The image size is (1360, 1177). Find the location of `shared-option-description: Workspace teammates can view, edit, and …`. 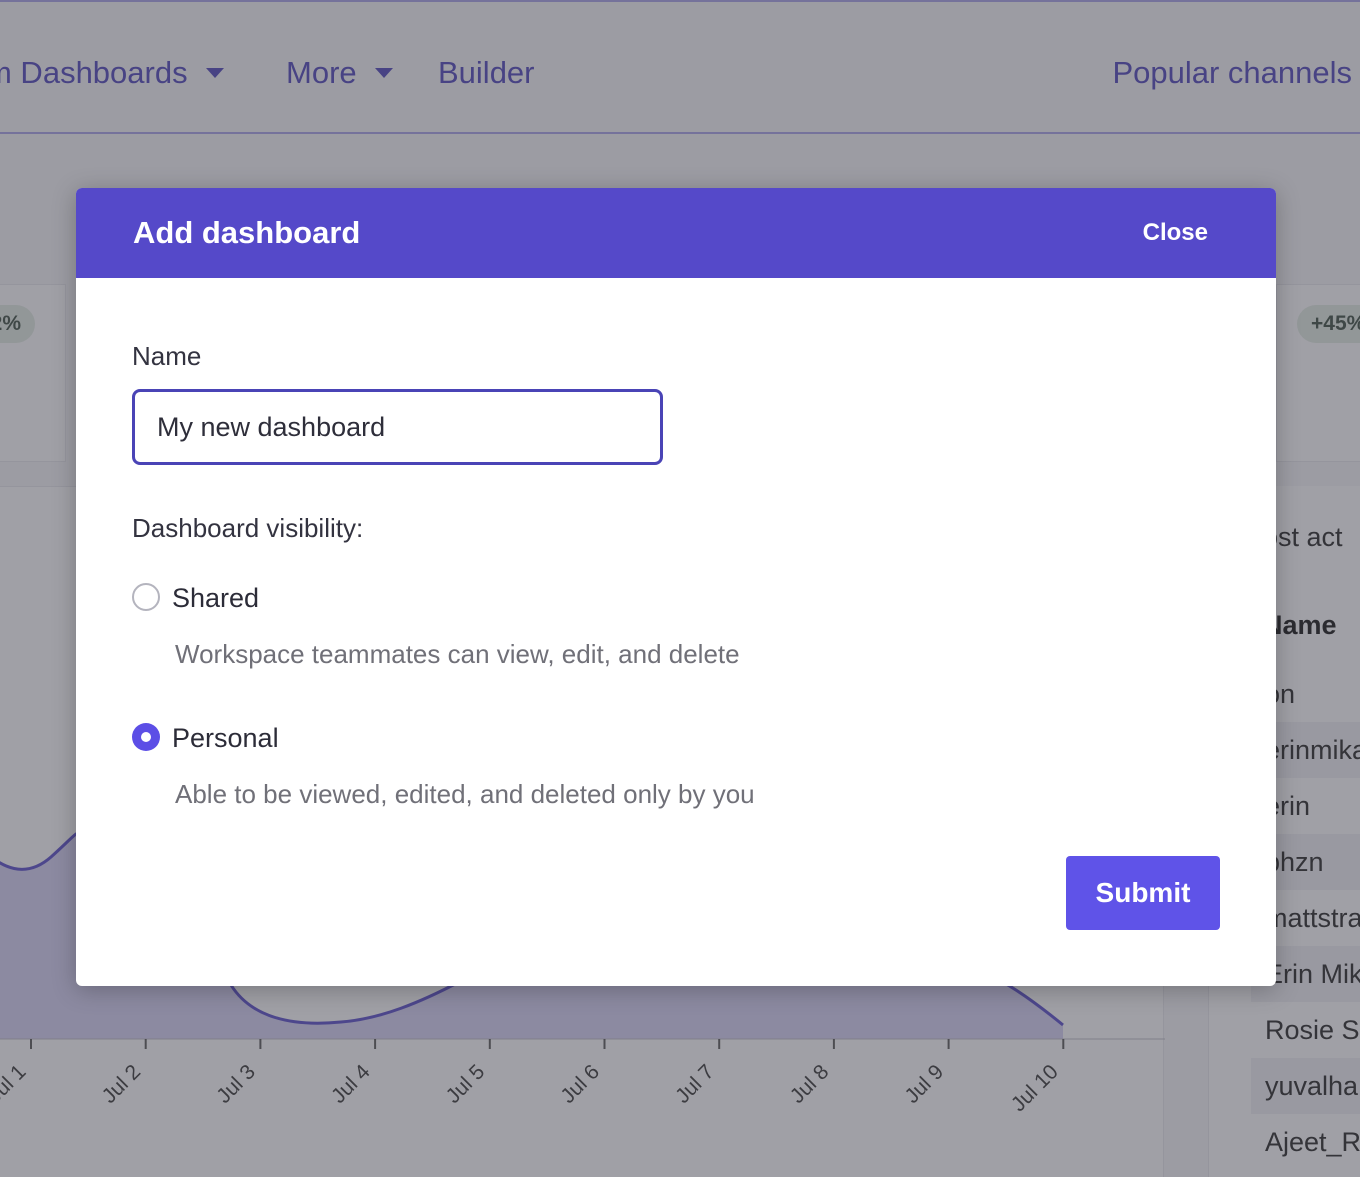

shared-option-description: Workspace teammates can view, edit, and … is located at coordinates (457, 654).